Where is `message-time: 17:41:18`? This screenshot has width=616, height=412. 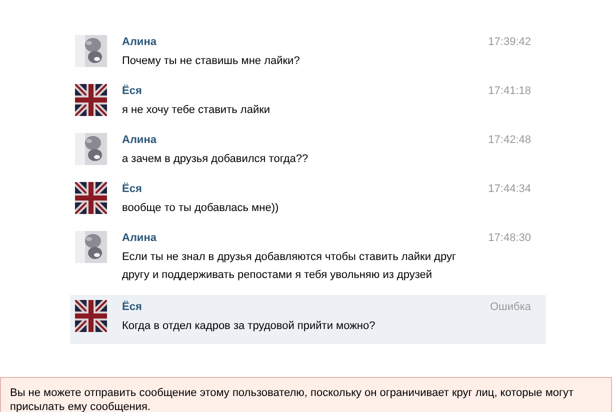 message-time: 17:41:18 is located at coordinates (510, 91).